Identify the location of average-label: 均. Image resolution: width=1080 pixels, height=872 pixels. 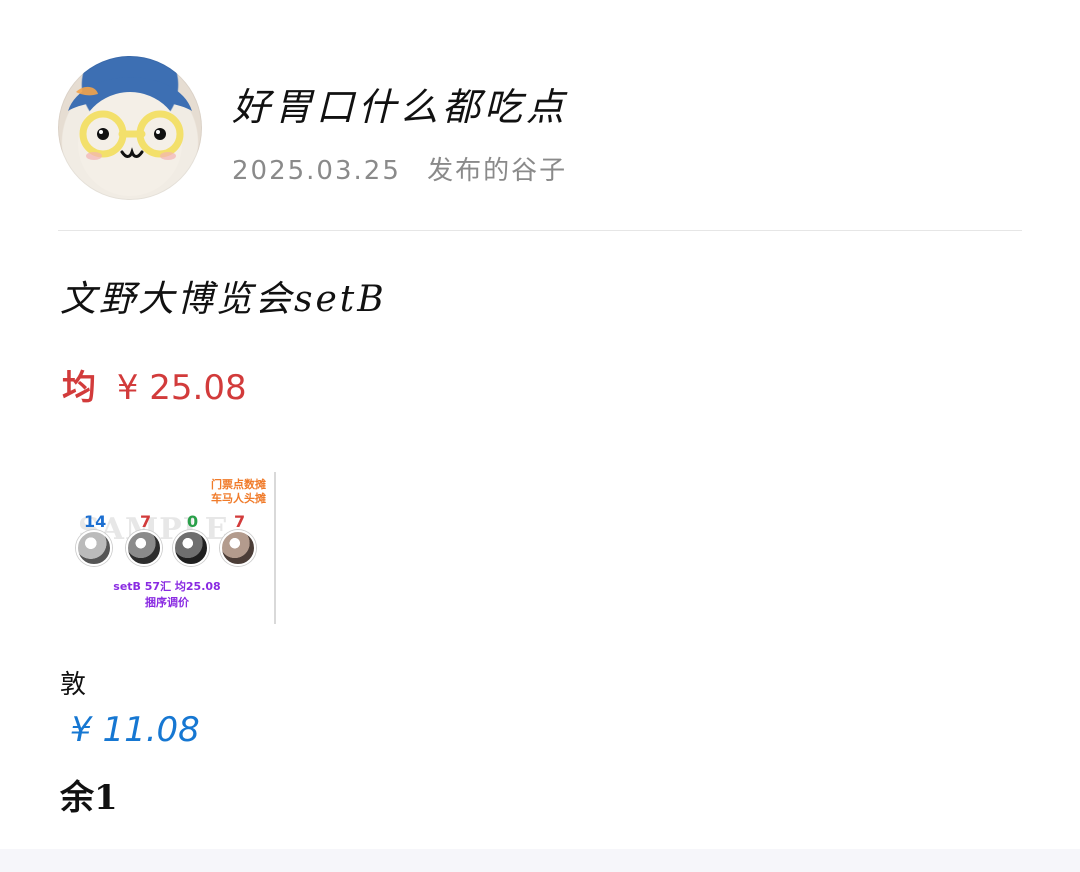
(79, 388).